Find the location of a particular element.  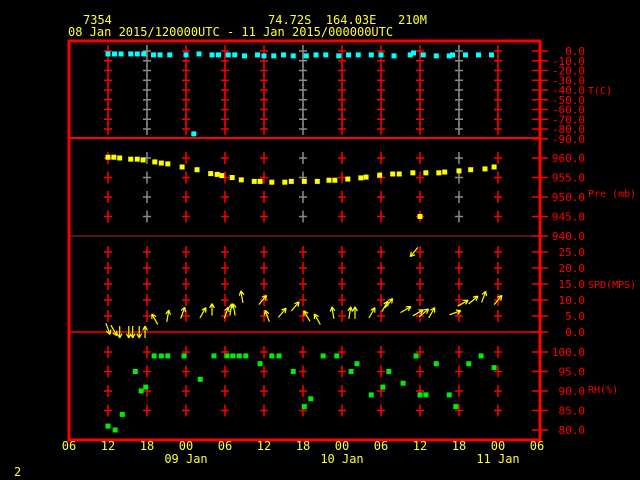

y-tick-label-pressure: 960.0 is located at coordinates (568, 158).